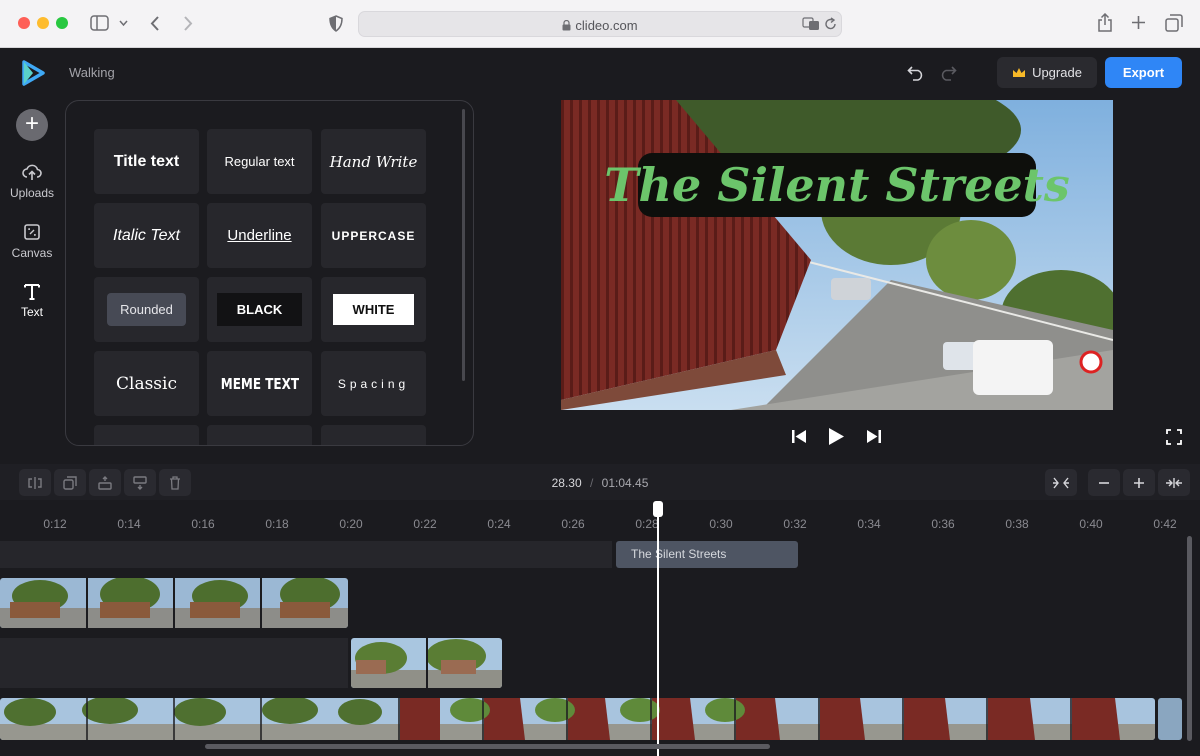  What do you see at coordinates (259, 235) in the screenshot?
I see `text-style-underline: Underline` at bounding box center [259, 235].